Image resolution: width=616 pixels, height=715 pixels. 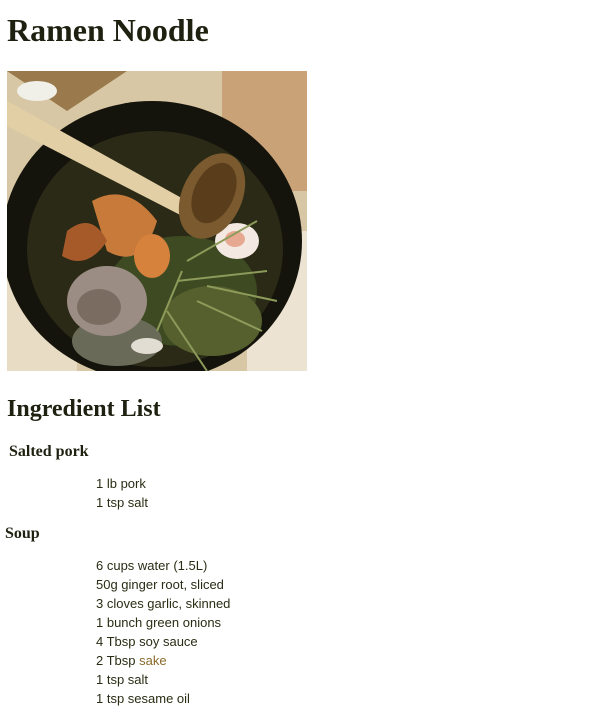 What do you see at coordinates (121, 483) in the screenshot?
I see `list-item: 1 lb pork` at bounding box center [121, 483].